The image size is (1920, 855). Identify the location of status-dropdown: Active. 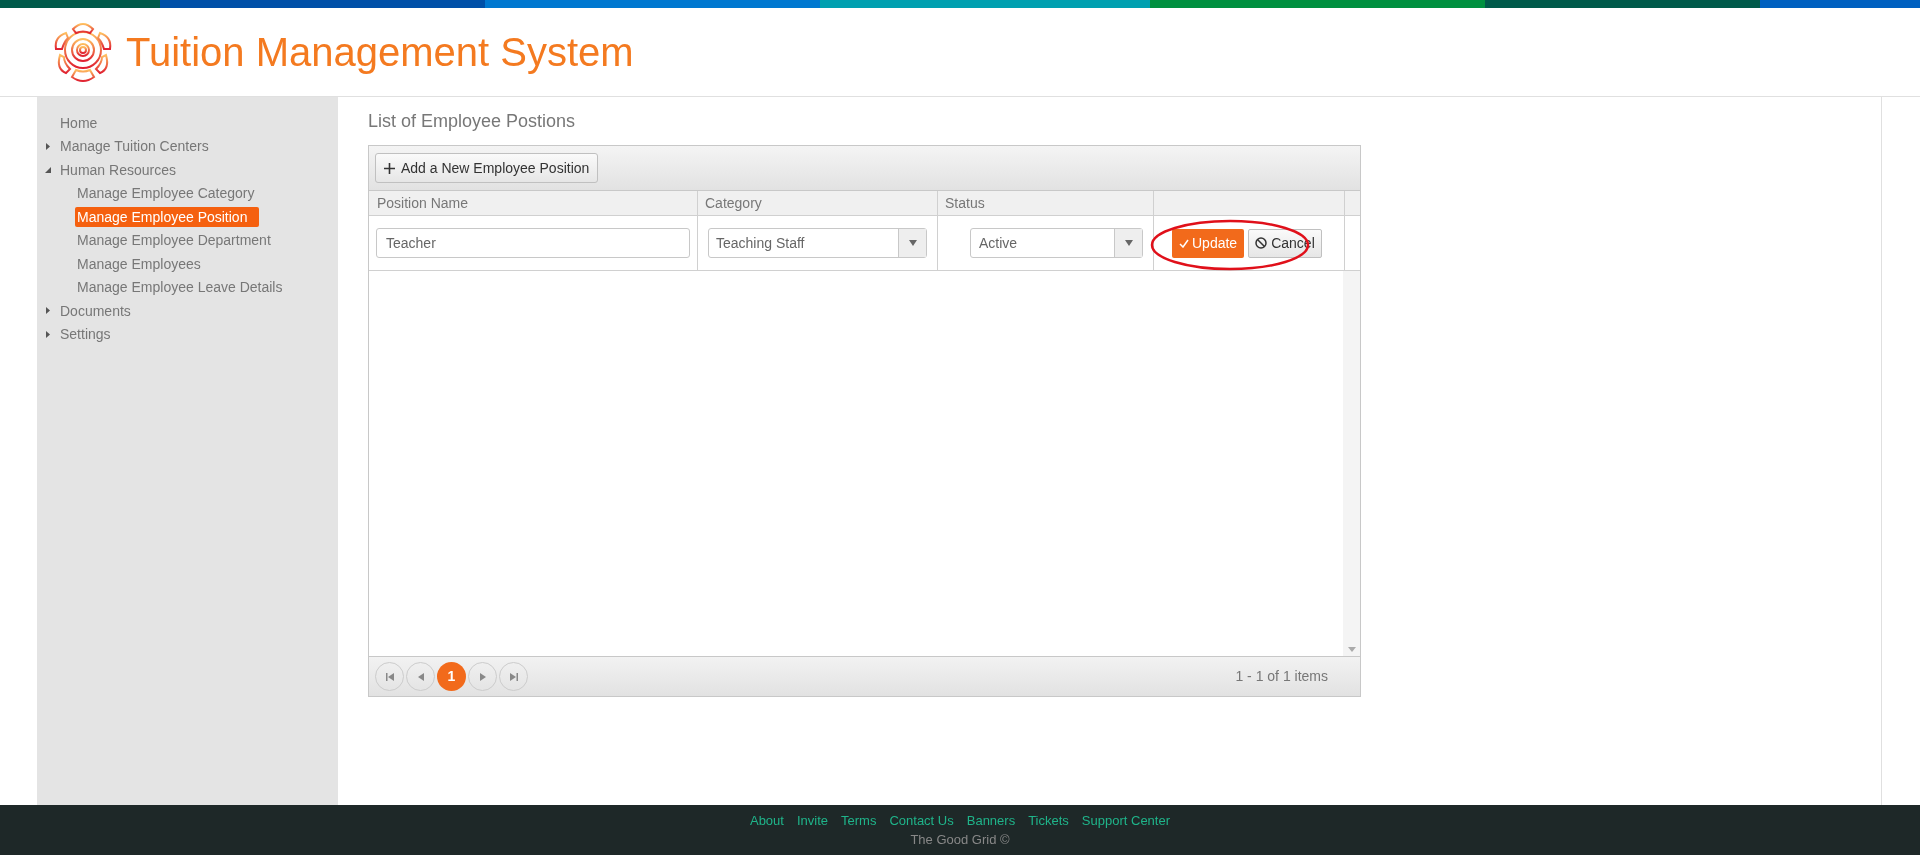
(1056, 243).